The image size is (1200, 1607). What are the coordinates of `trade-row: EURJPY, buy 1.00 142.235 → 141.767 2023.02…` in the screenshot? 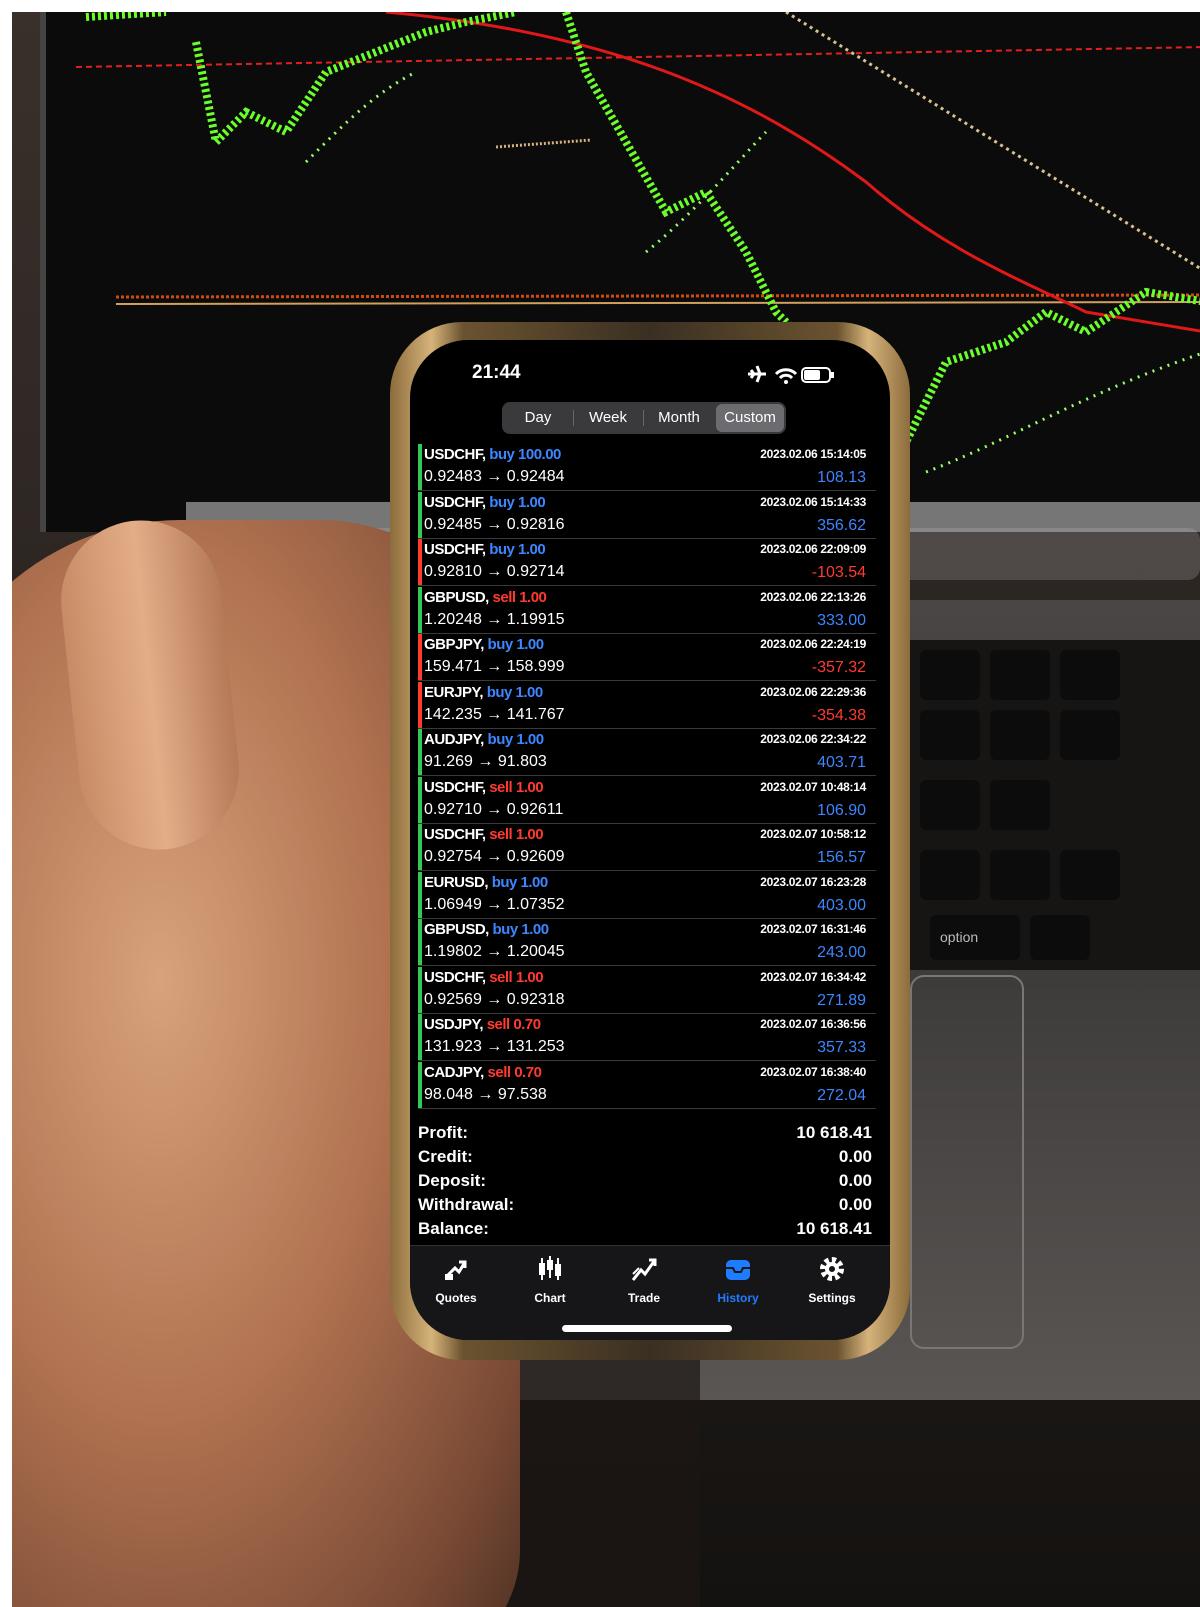 It's located at (647, 705).